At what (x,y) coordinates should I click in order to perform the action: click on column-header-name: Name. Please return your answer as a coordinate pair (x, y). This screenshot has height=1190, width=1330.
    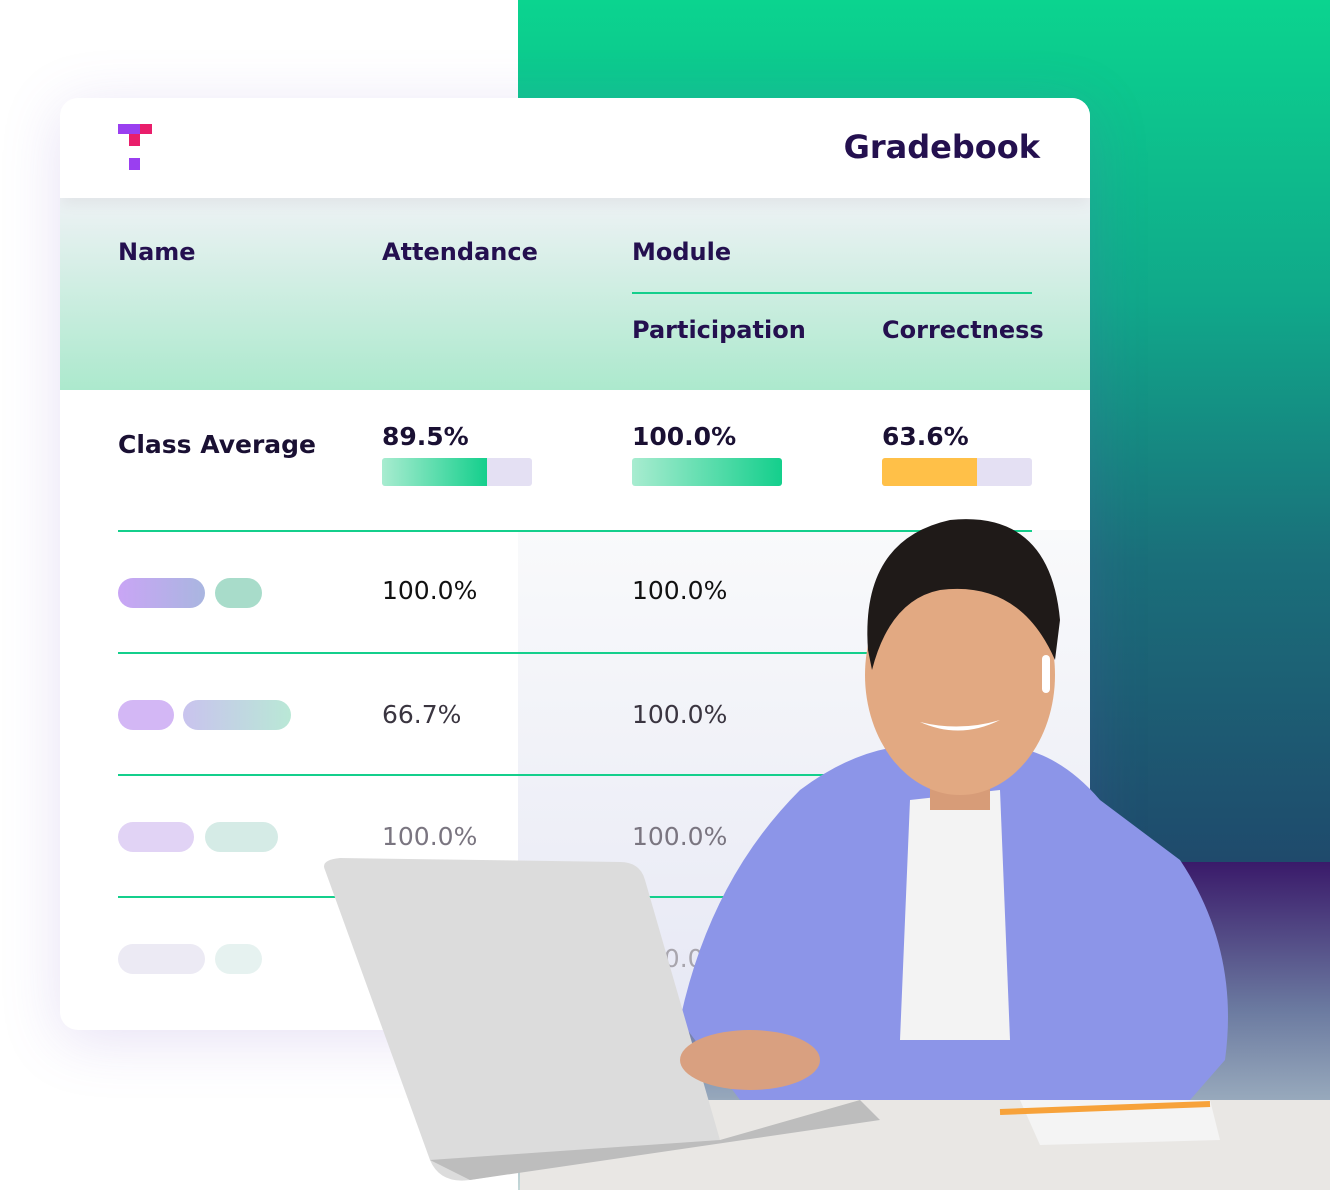
    Looking at the image, I should click on (157, 252).